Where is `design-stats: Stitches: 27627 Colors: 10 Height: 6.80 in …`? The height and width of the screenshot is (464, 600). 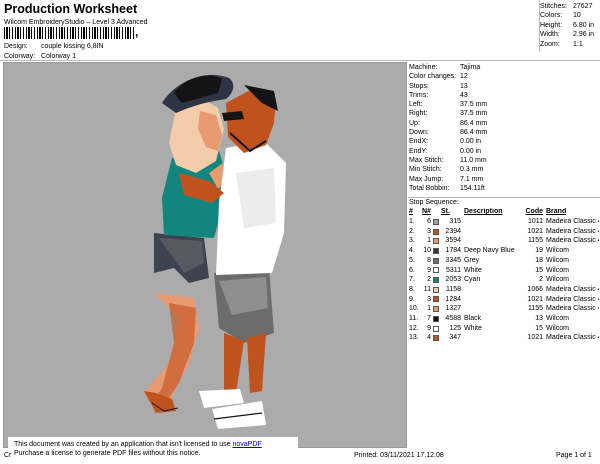 design-stats: Stitches: 27627 Colors: 10 Height: 6.80 in … is located at coordinates (570, 25).